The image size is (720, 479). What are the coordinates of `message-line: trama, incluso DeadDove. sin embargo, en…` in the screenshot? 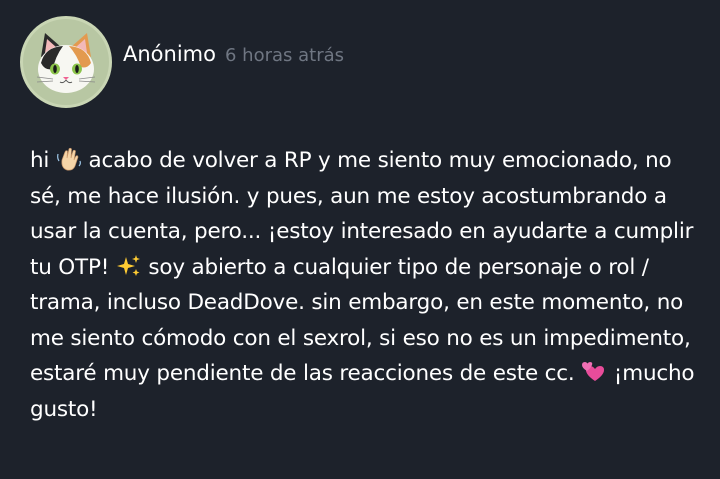 It's located at (366, 303).